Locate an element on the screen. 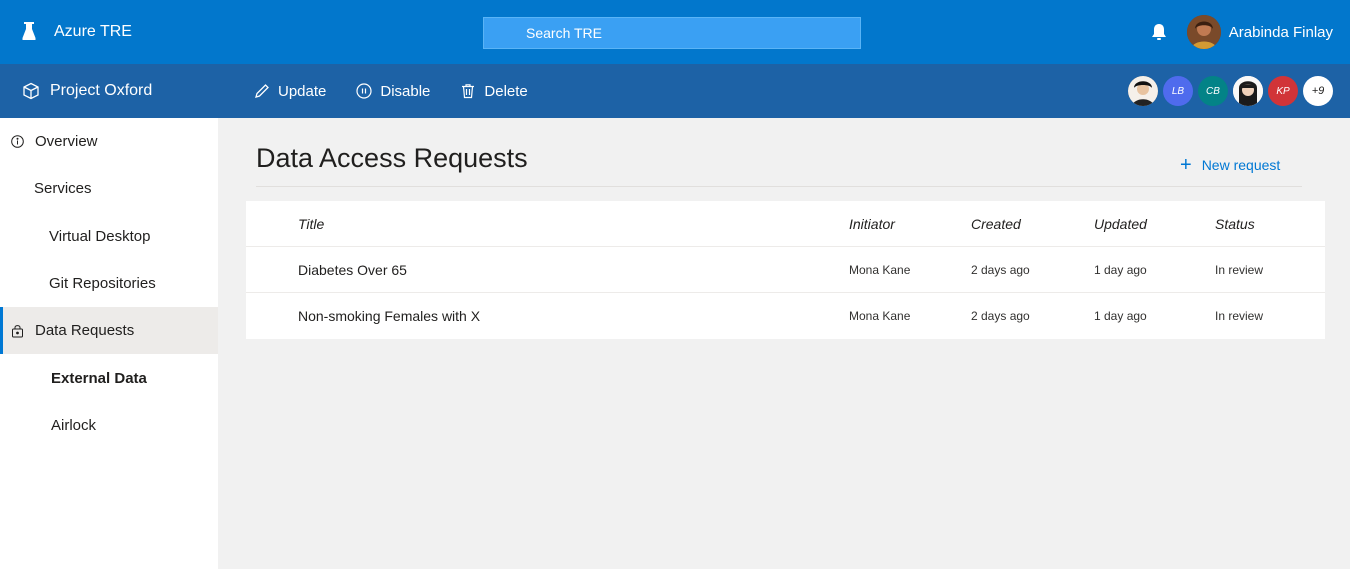  sidebar-item-label: Virtual Desktop is located at coordinates (100, 236).